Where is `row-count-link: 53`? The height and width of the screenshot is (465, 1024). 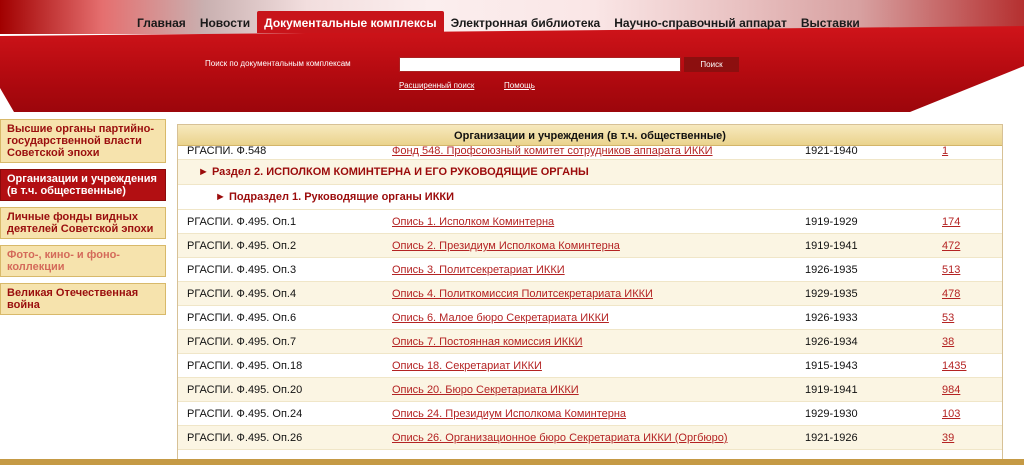 row-count-link: 53 is located at coordinates (948, 318).